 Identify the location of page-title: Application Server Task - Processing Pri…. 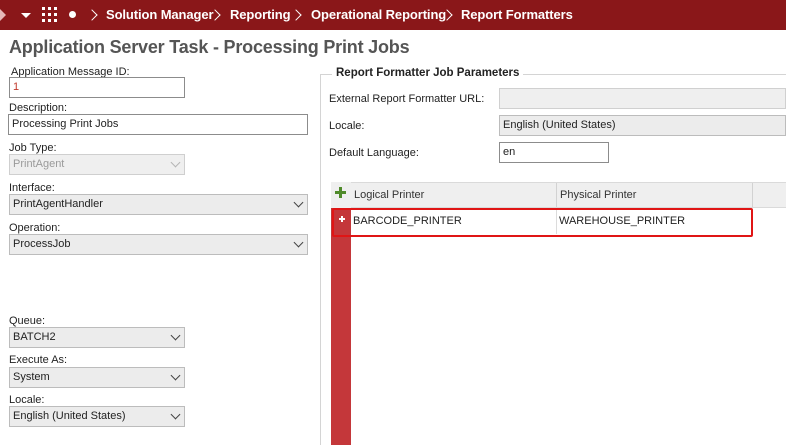
(209, 47).